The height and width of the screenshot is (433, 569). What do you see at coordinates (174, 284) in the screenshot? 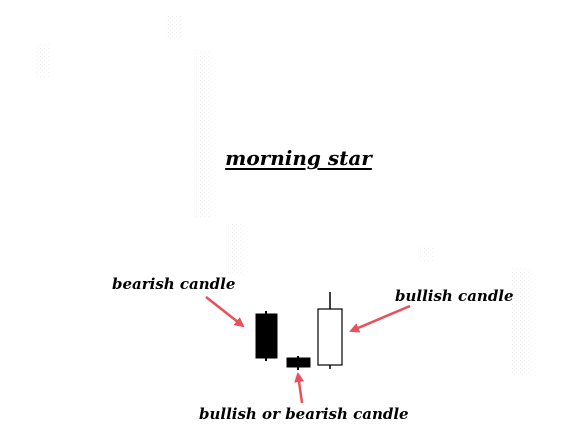
I see `bearish-candle-label: bearish candle` at bounding box center [174, 284].